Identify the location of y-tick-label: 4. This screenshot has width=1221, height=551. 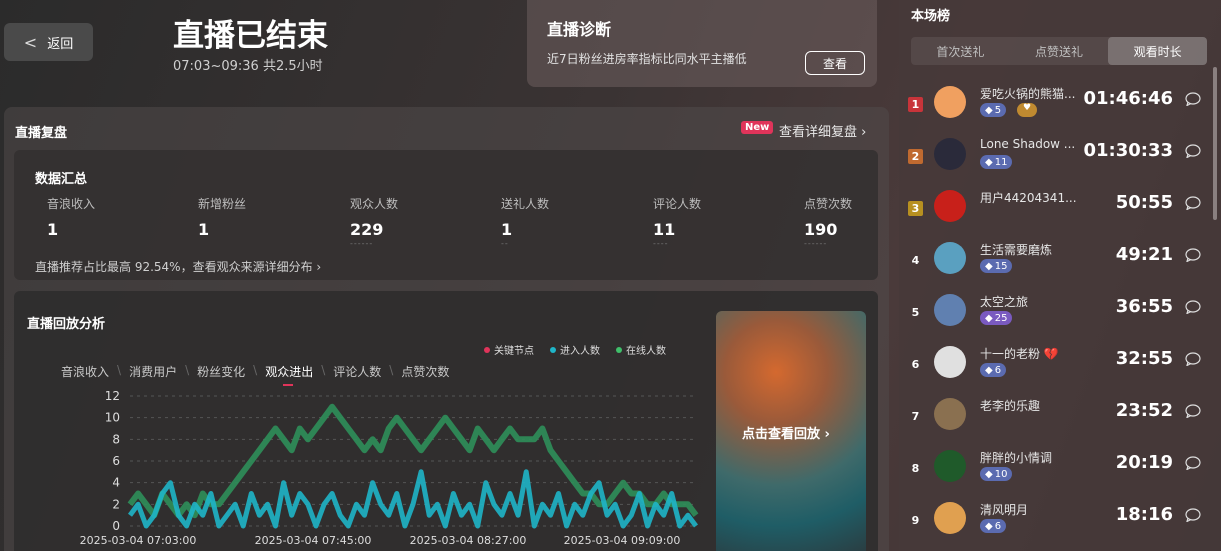
(116, 483).